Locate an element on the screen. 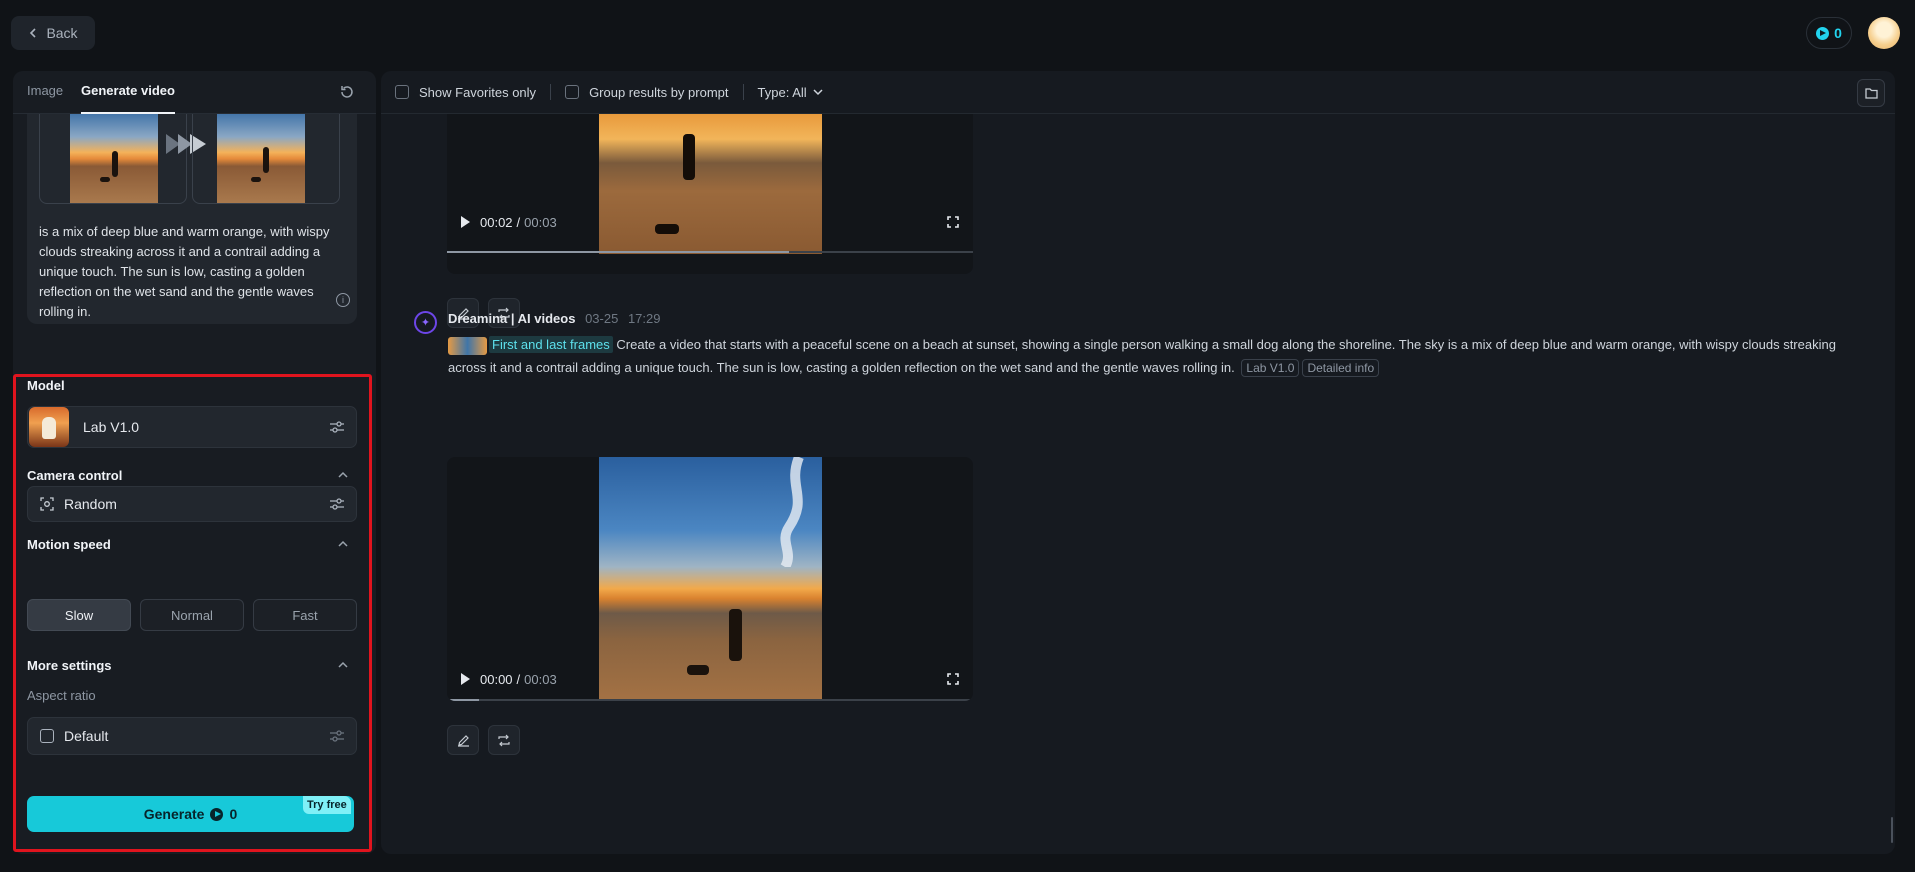 Image resolution: width=1915 pixels, height=872 pixels. top-bar: Back 0 is located at coordinates (957, 32).